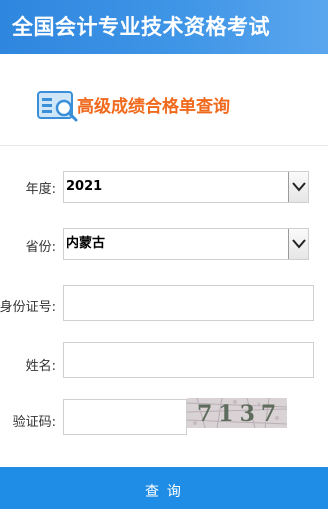 The height and width of the screenshot is (509, 328). Describe the element at coordinates (86, 243) in the screenshot. I see `province-select-value: 内蒙古` at that location.